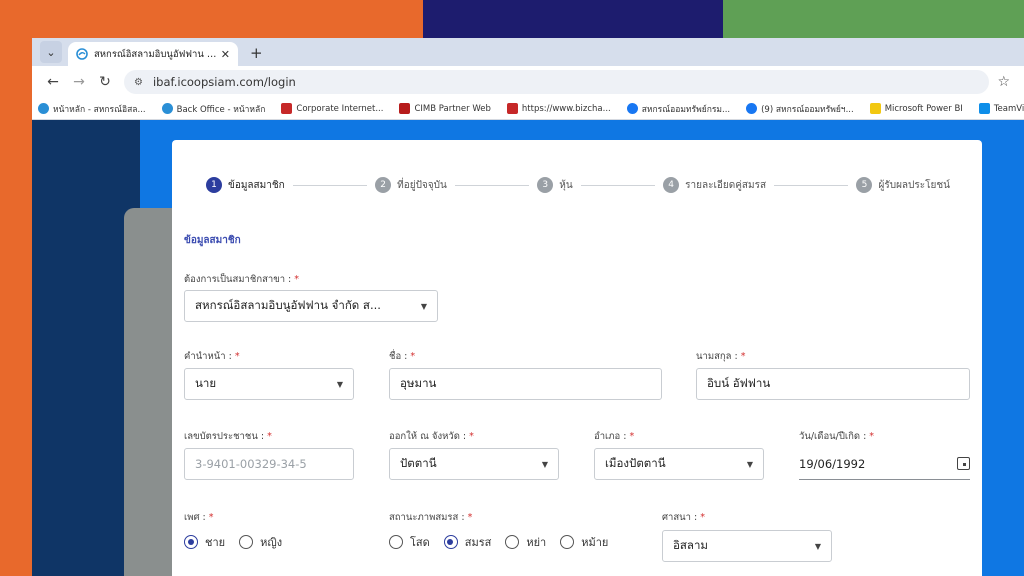 The height and width of the screenshot is (576, 1024). What do you see at coordinates (53, 82) in the screenshot?
I see `back-icon: ←` at bounding box center [53, 82].